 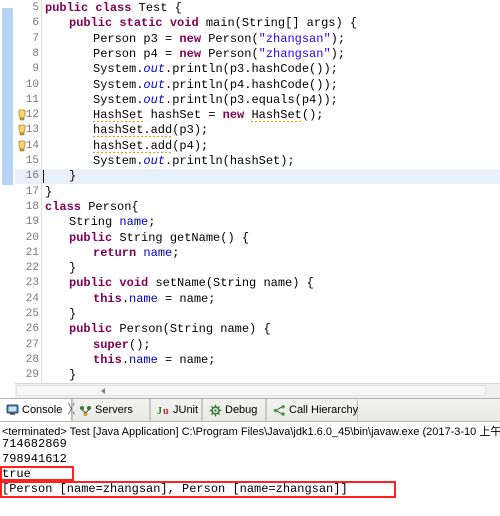 I want to click on line-number: 24, so click(x=32, y=298).